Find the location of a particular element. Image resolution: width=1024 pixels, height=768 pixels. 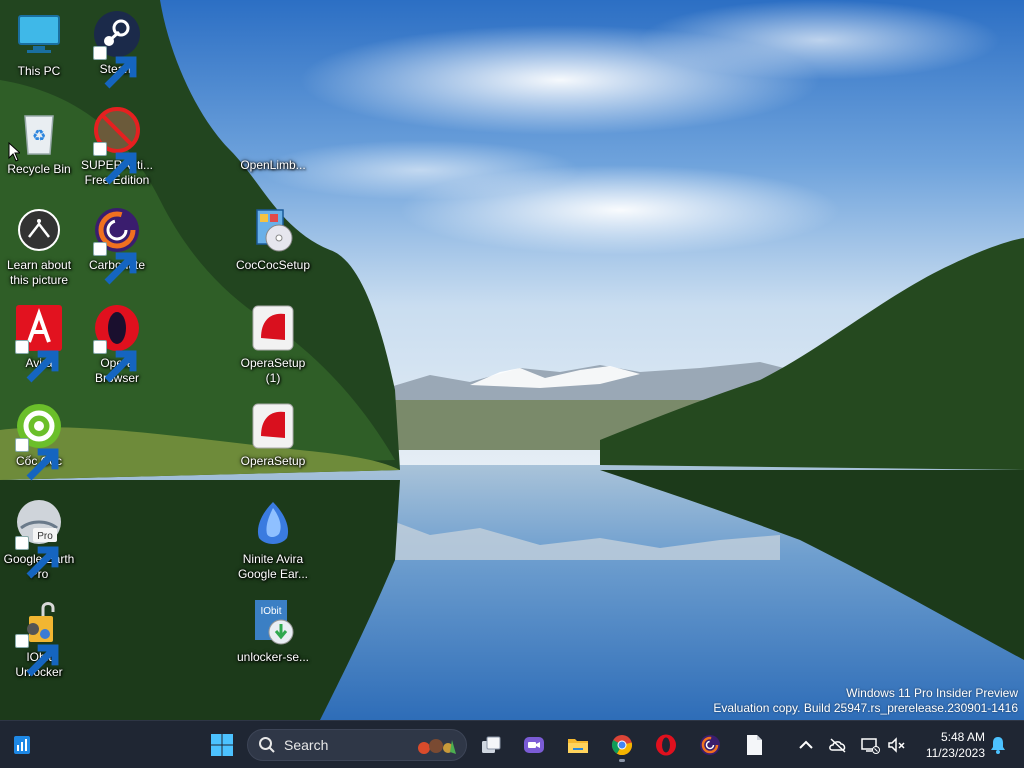

search-highlight-icon is located at coordinates (437, 746).